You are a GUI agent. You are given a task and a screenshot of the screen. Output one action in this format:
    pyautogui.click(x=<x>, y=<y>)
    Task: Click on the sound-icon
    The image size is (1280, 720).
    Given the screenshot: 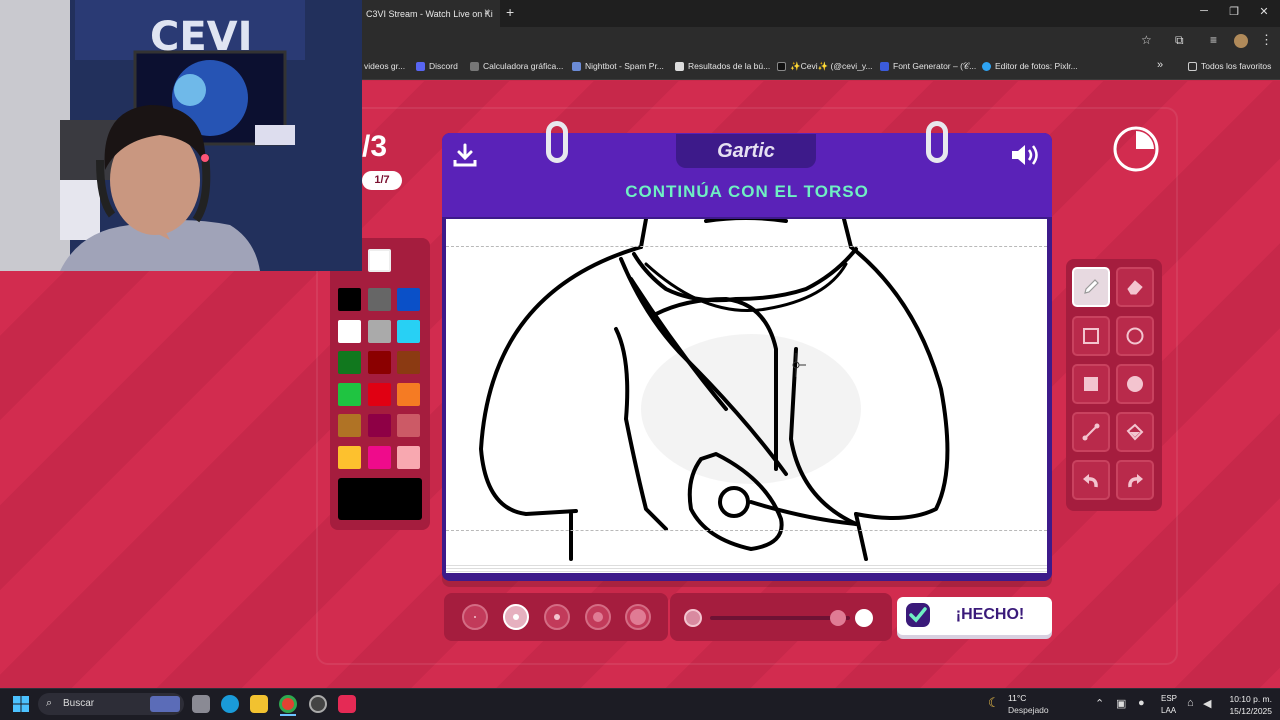 What is the action you would take?
    pyautogui.click(x=1026, y=155)
    